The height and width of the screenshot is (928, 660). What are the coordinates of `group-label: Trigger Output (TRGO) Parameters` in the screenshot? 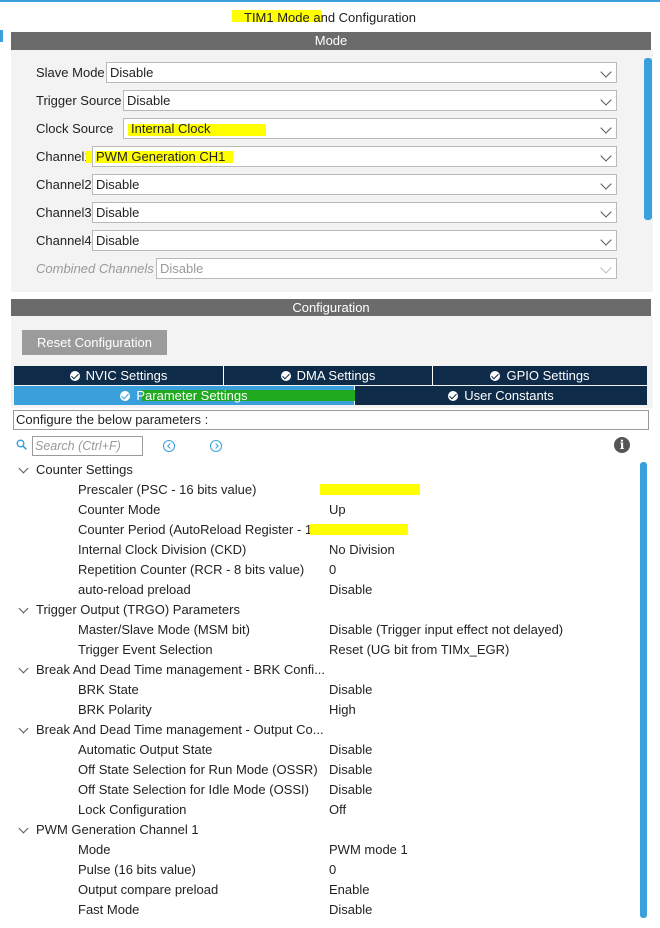 It's located at (138, 609).